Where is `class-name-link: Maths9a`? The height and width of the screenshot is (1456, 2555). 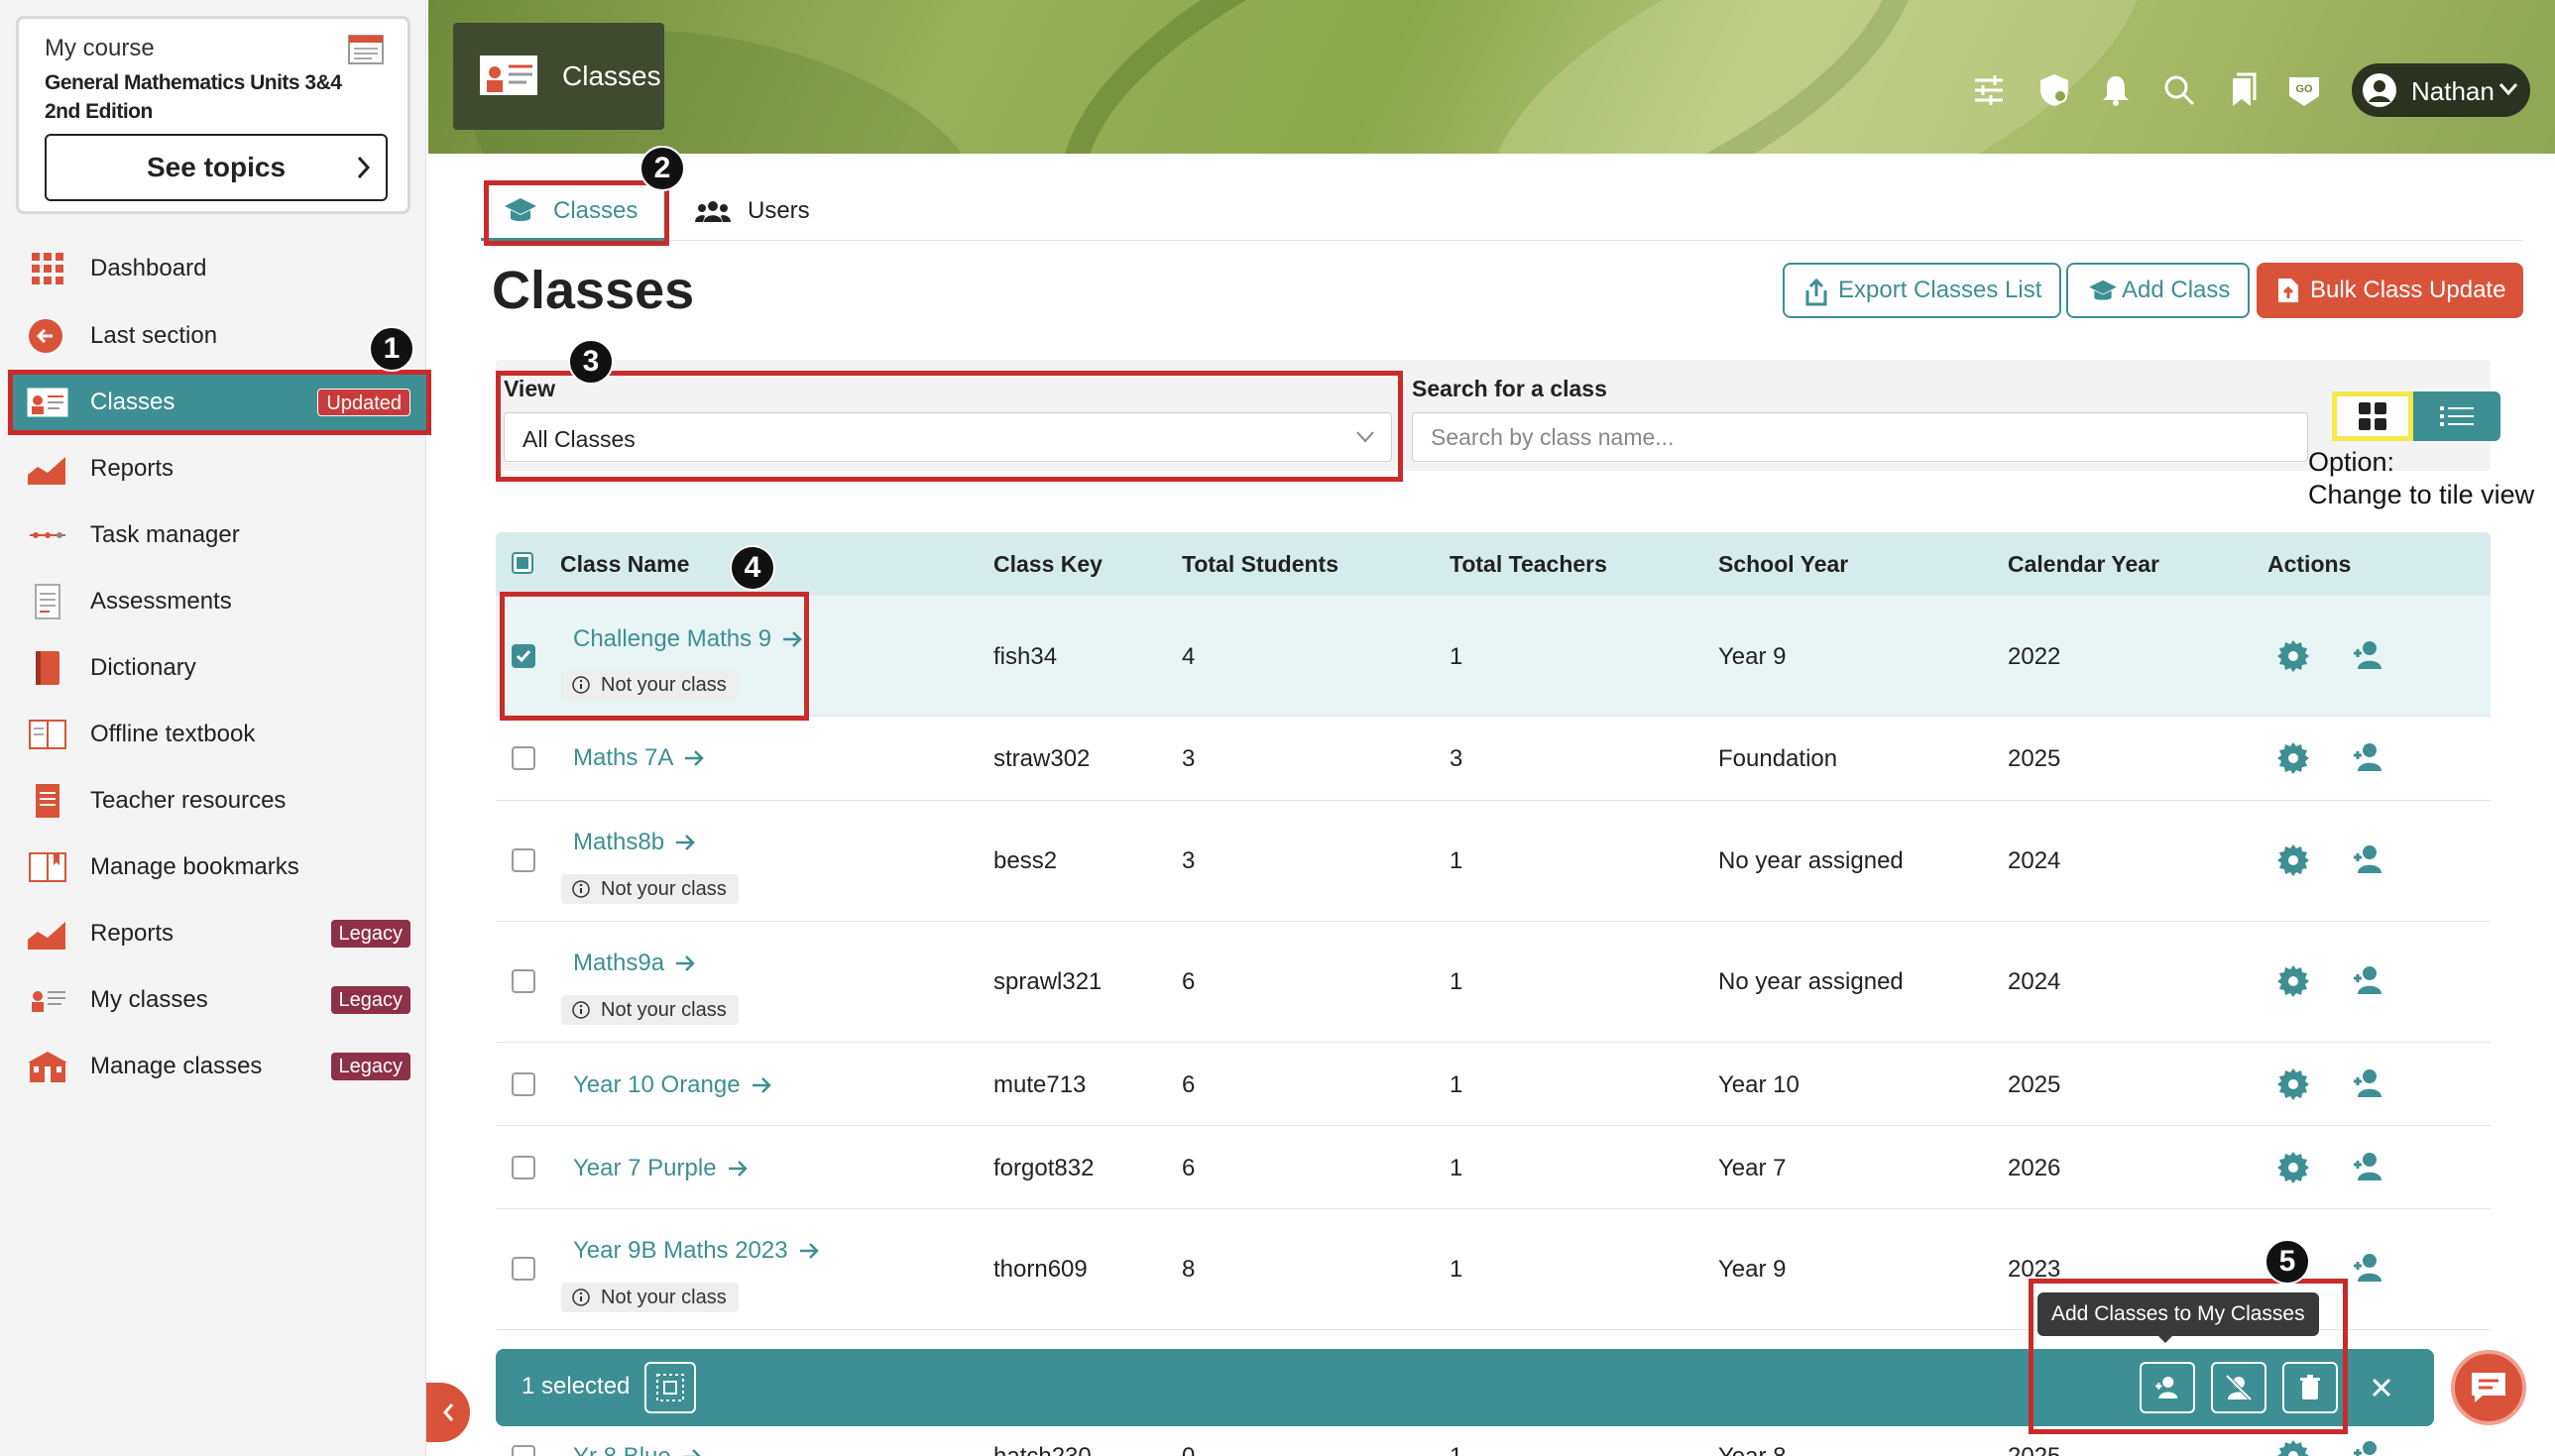
class-name-link: Maths9a is located at coordinates (634, 963).